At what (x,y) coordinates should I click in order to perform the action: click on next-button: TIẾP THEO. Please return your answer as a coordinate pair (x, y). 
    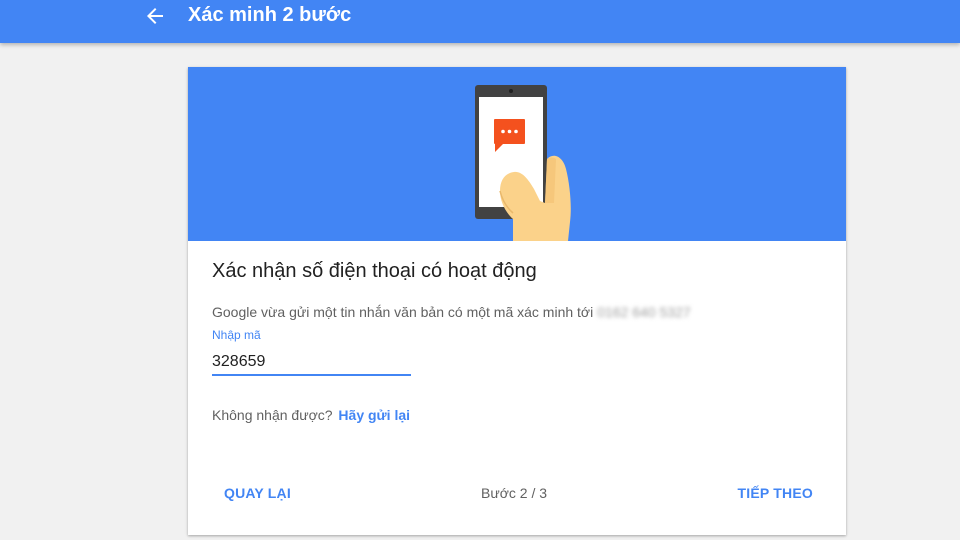
    Looking at the image, I should click on (775, 493).